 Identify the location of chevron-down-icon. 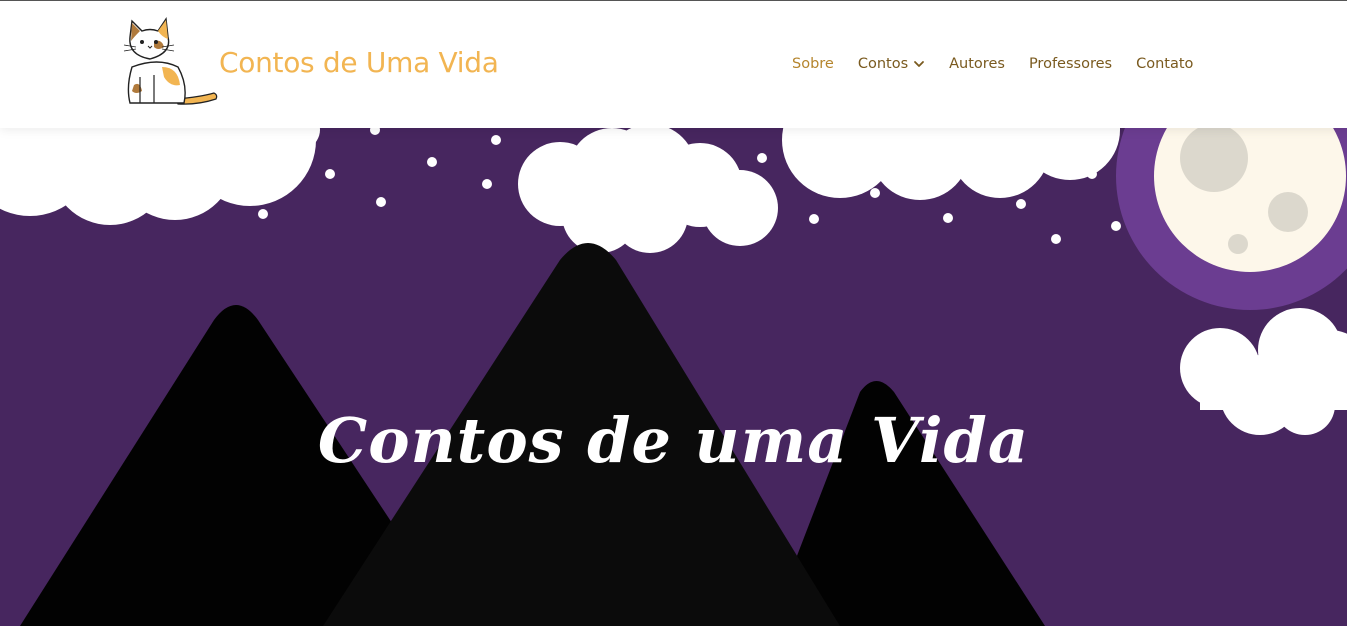
(919, 64).